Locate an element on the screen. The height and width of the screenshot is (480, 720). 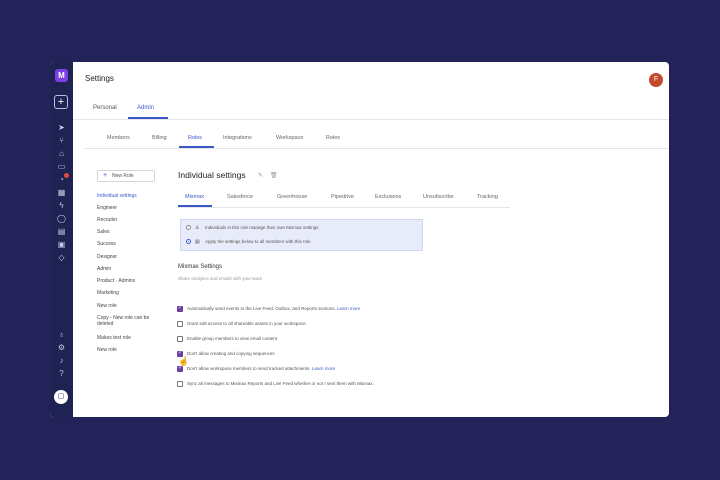
hand-cursor-icon: ☝ is located at coordinates (184, 361).